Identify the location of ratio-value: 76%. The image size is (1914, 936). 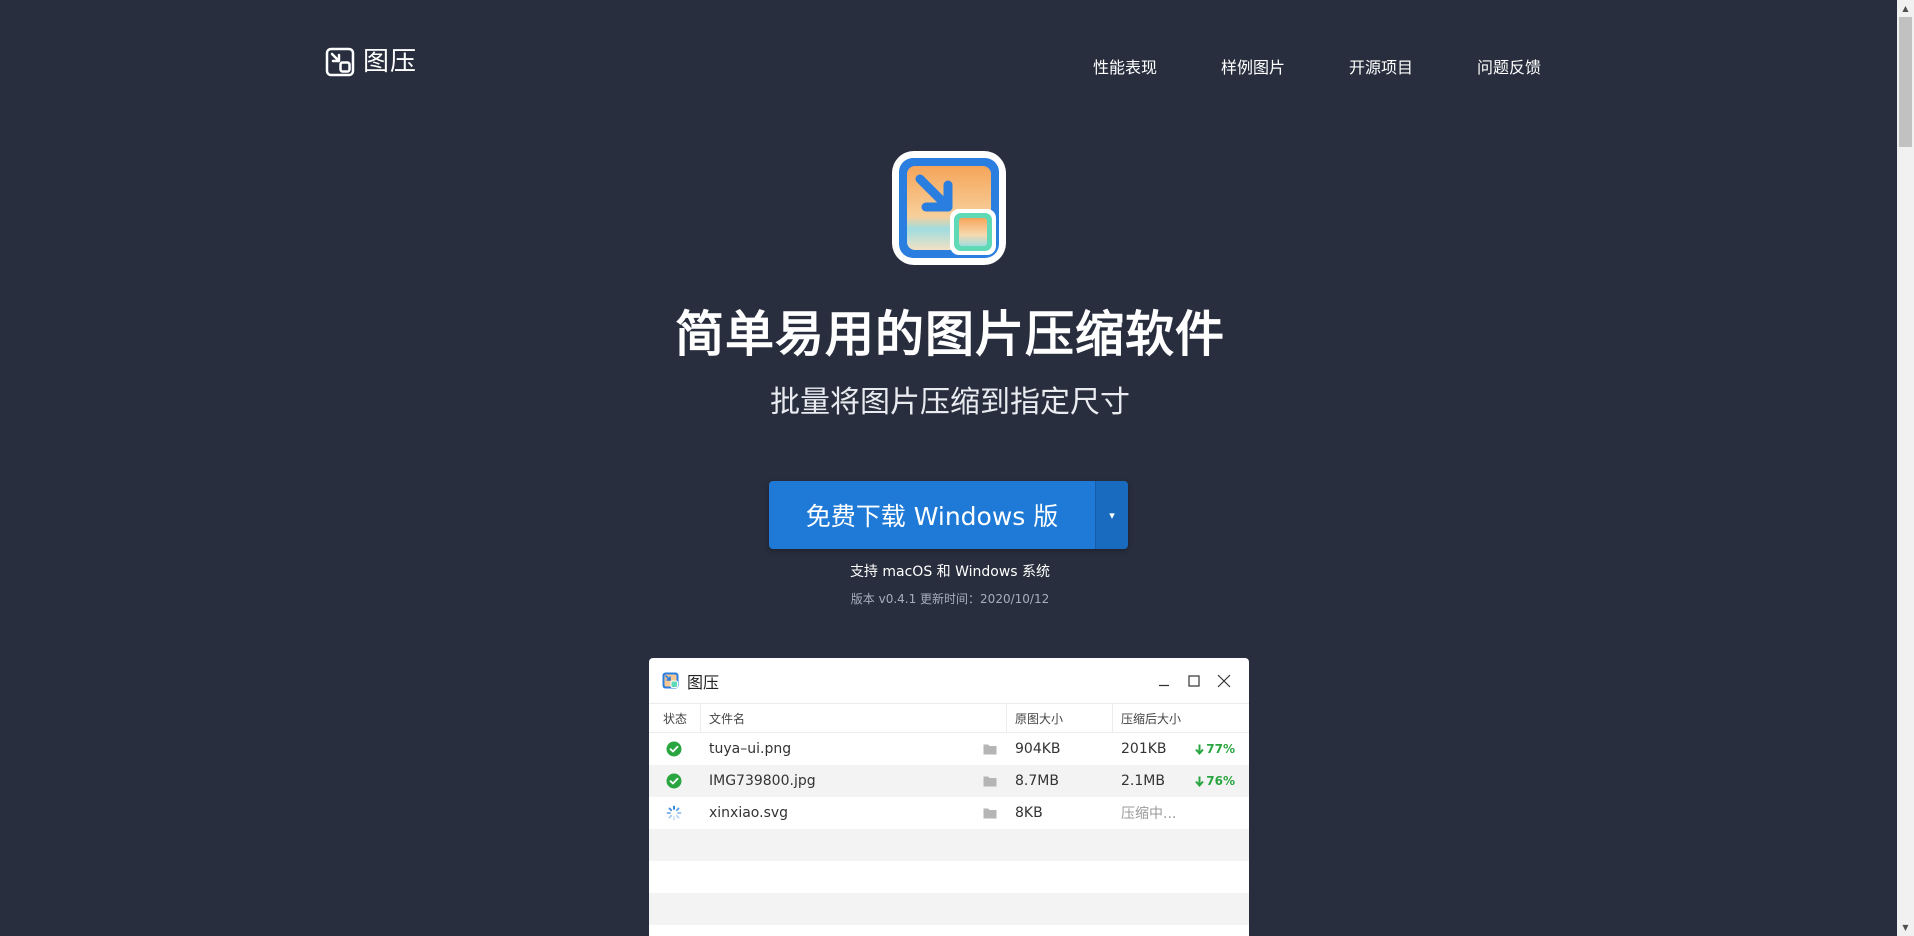
(1220, 781).